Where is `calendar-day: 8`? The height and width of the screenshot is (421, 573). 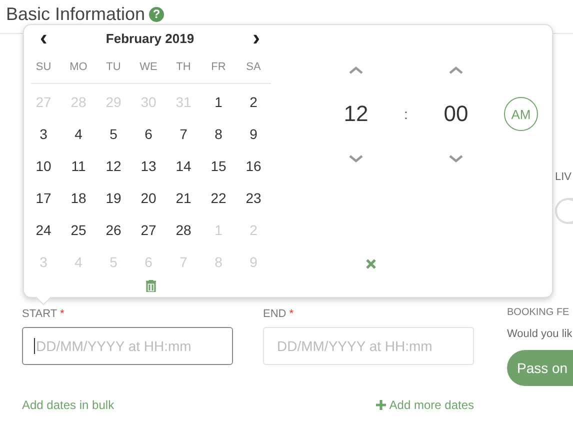 calendar-day: 8 is located at coordinates (218, 134).